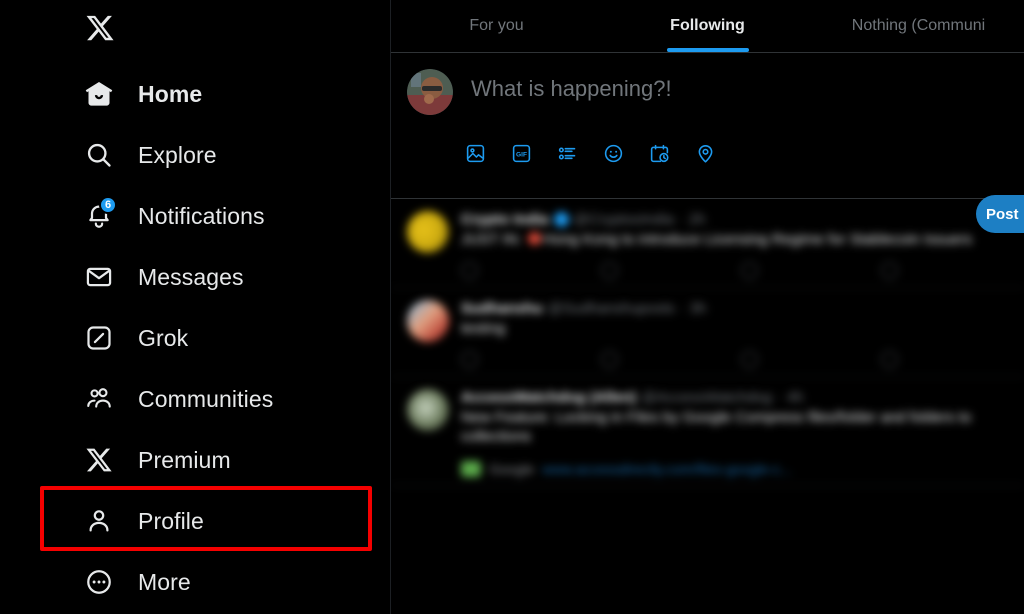  Describe the element at coordinates (475, 153) in the screenshot. I see `media-image-icon` at that location.